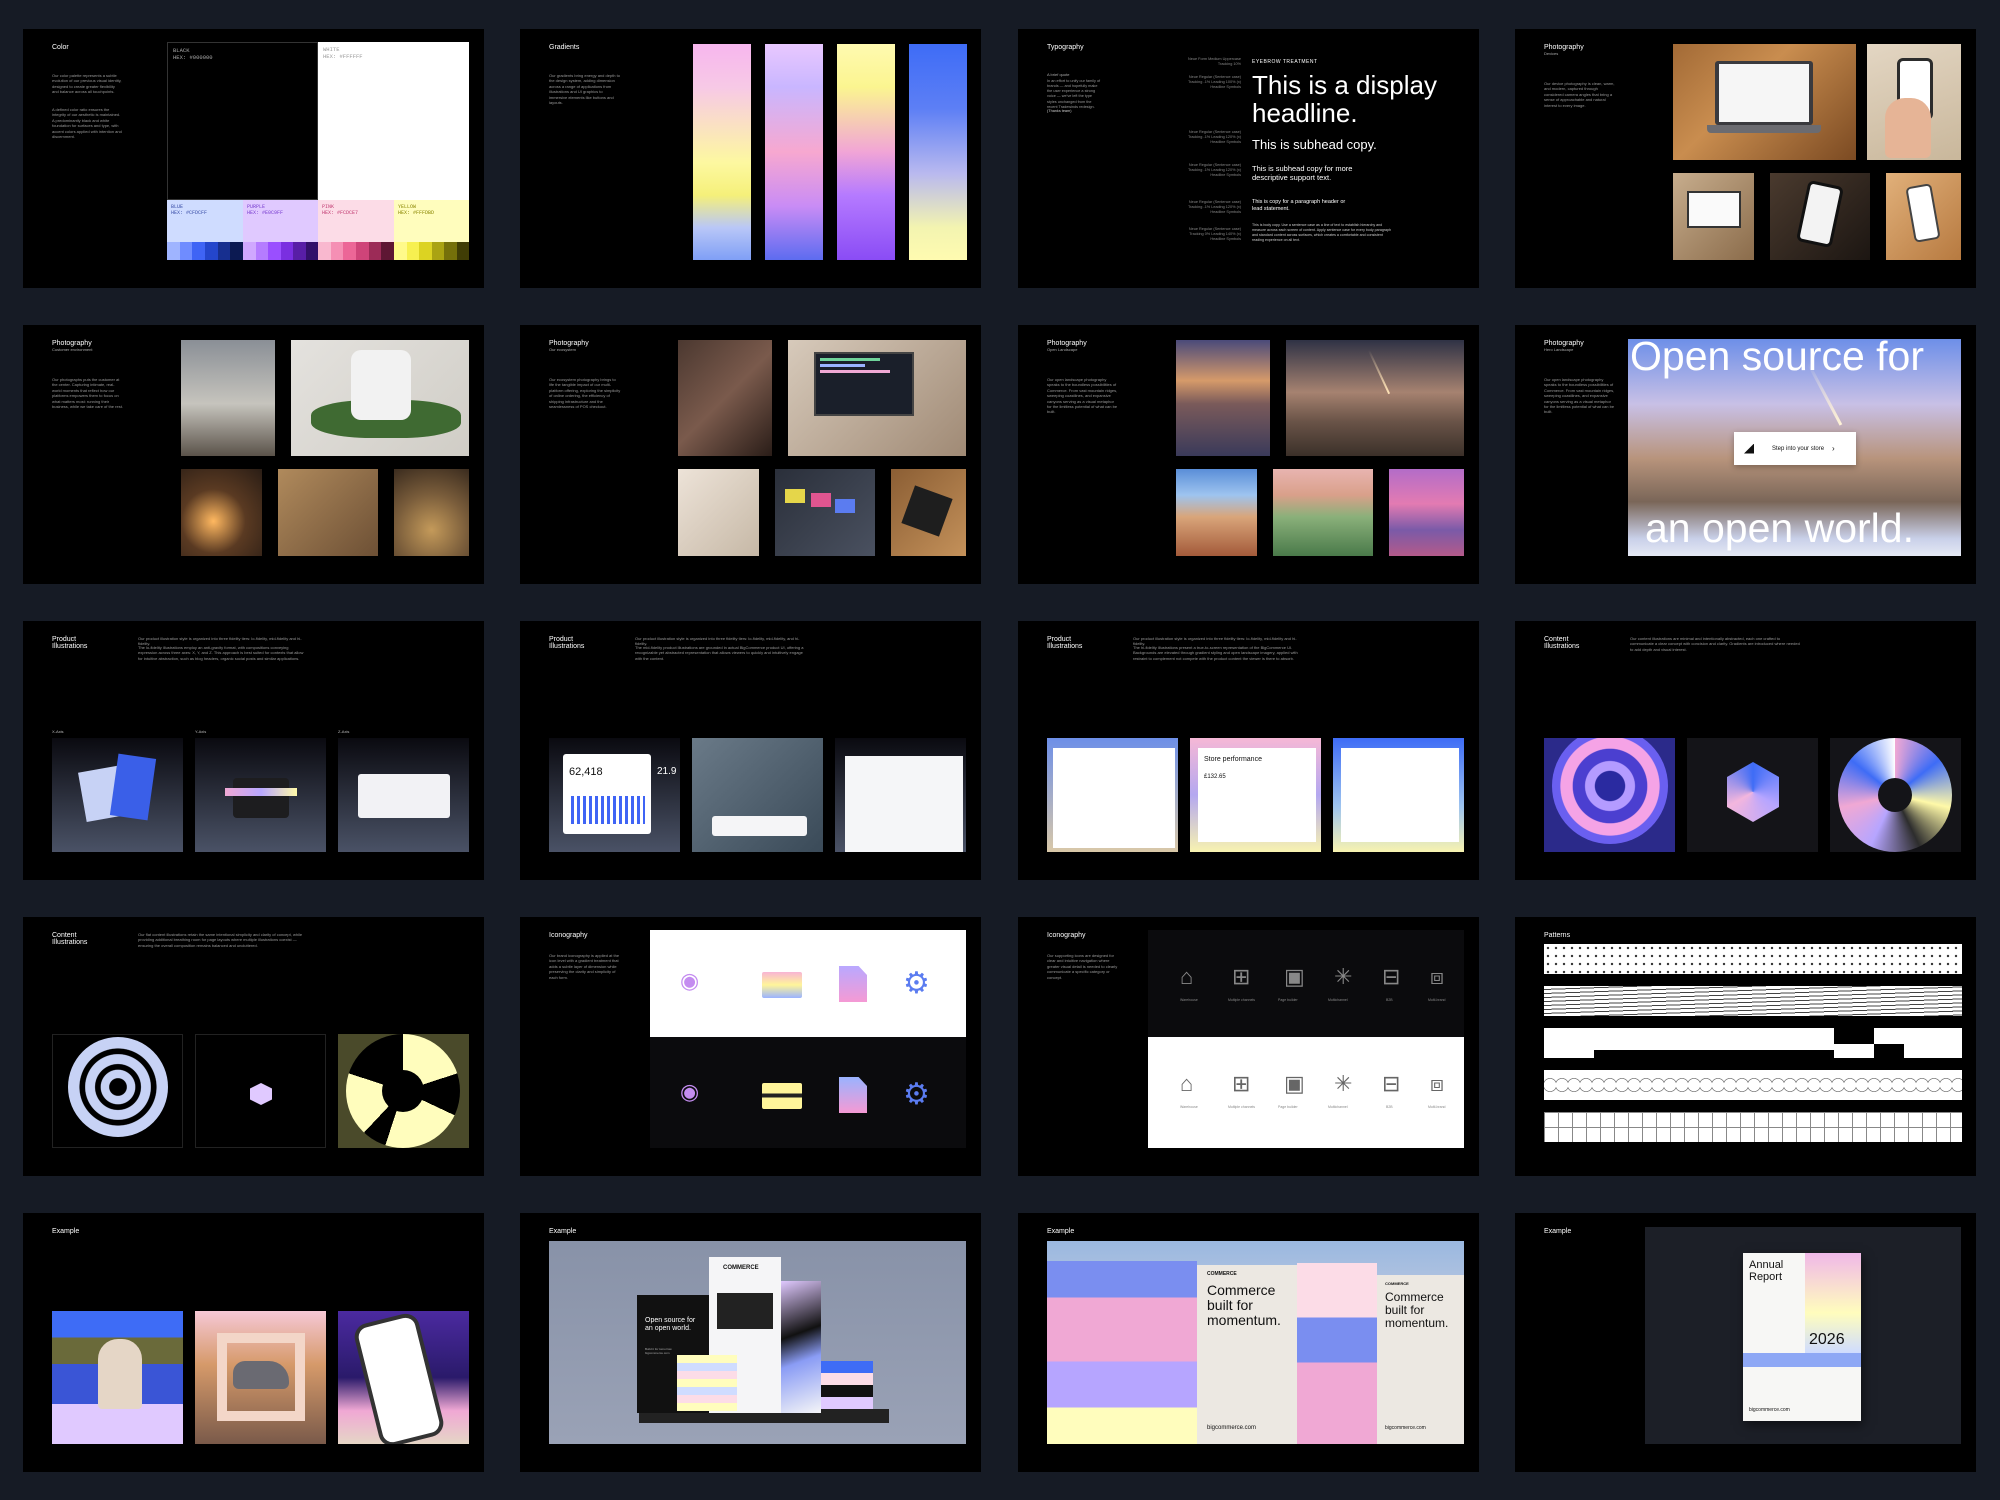  Describe the element at coordinates (586, 772) in the screenshot. I see `stat-value: 62,418` at that location.